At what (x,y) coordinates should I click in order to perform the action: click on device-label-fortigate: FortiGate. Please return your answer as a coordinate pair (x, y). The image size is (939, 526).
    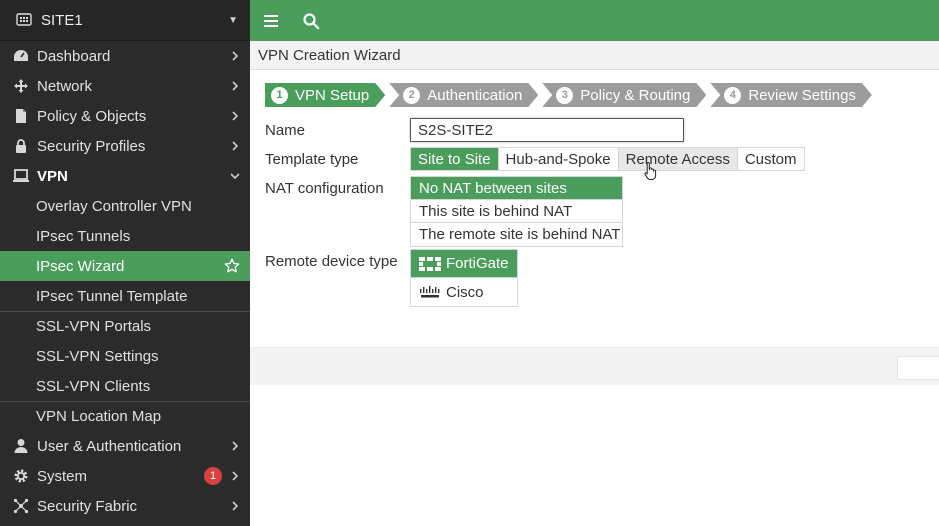
    Looking at the image, I should click on (477, 263).